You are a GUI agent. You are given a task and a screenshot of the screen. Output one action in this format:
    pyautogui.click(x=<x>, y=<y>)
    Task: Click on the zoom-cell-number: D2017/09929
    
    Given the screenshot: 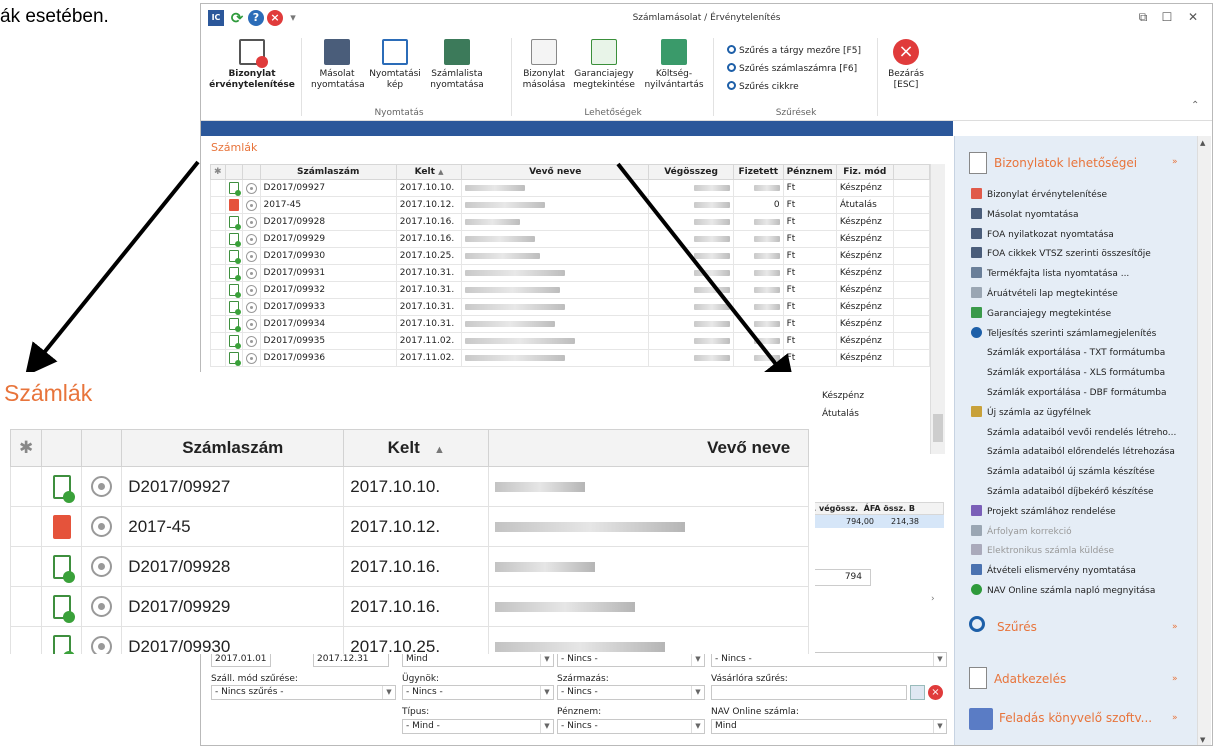 What is the action you would take?
    pyautogui.click(x=233, y=606)
    